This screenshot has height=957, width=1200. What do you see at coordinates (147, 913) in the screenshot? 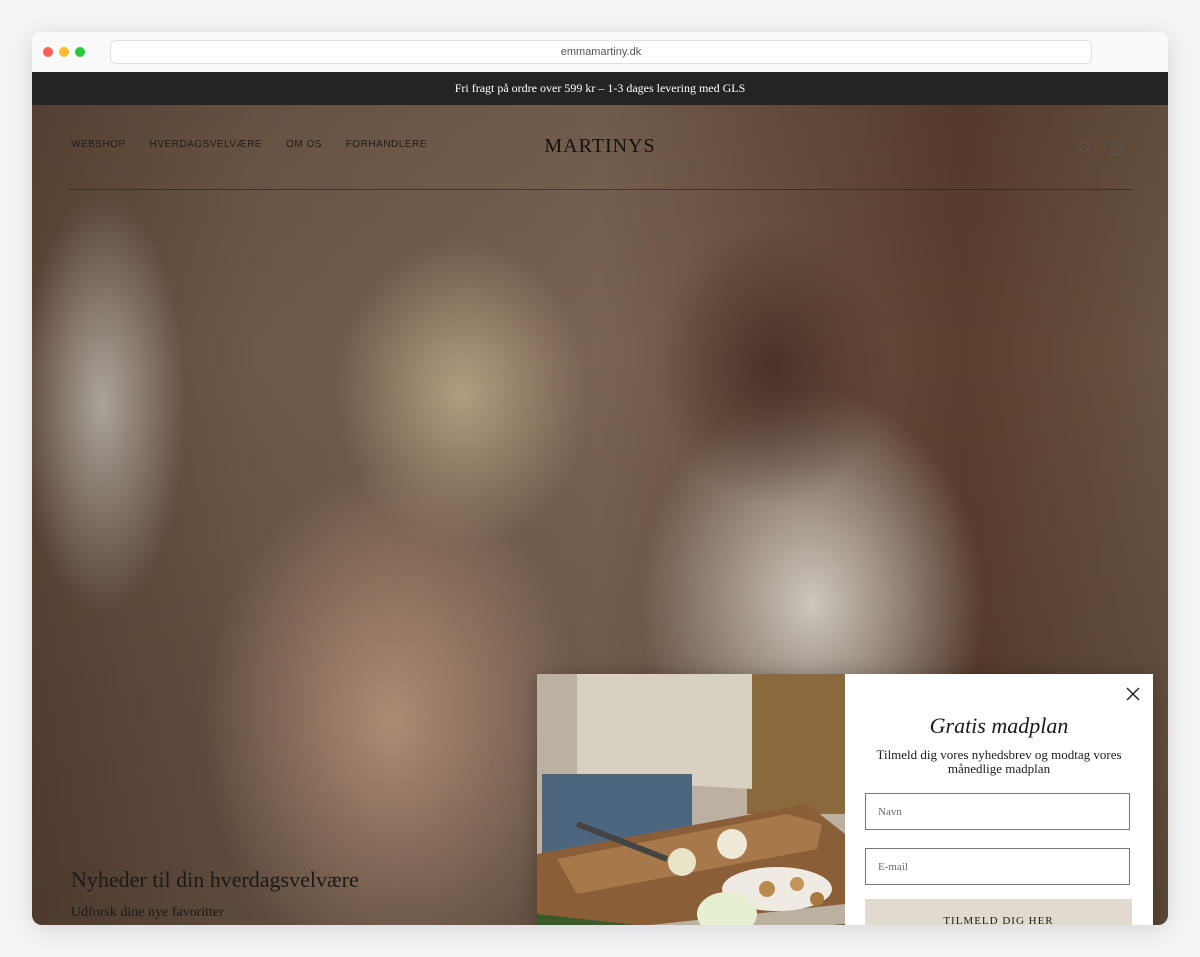
I see `hero-subtitle: Udforsk dine nye favoritter` at bounding box center [147, 913].